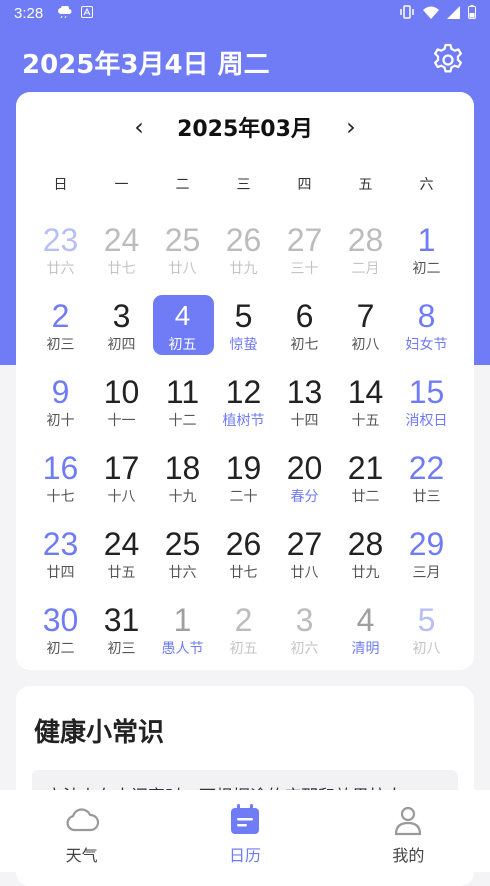 This screenshot has height=886, width=490. Describe the element at coordinates (365, 484) in the screenshot. I see `calendar-day: 21 廿二` at that location.